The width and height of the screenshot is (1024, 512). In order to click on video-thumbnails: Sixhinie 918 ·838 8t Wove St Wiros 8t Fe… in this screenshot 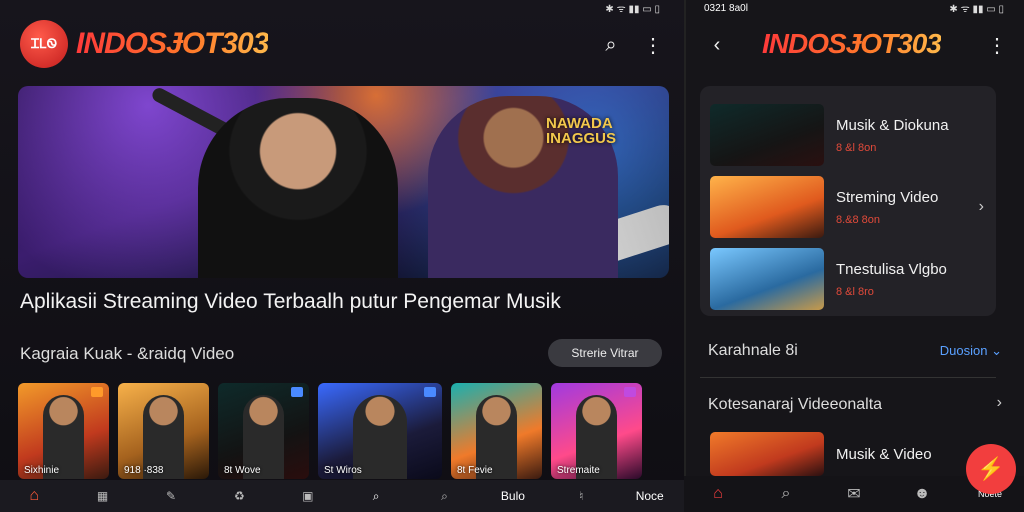, I will do `click(344, 431)`.